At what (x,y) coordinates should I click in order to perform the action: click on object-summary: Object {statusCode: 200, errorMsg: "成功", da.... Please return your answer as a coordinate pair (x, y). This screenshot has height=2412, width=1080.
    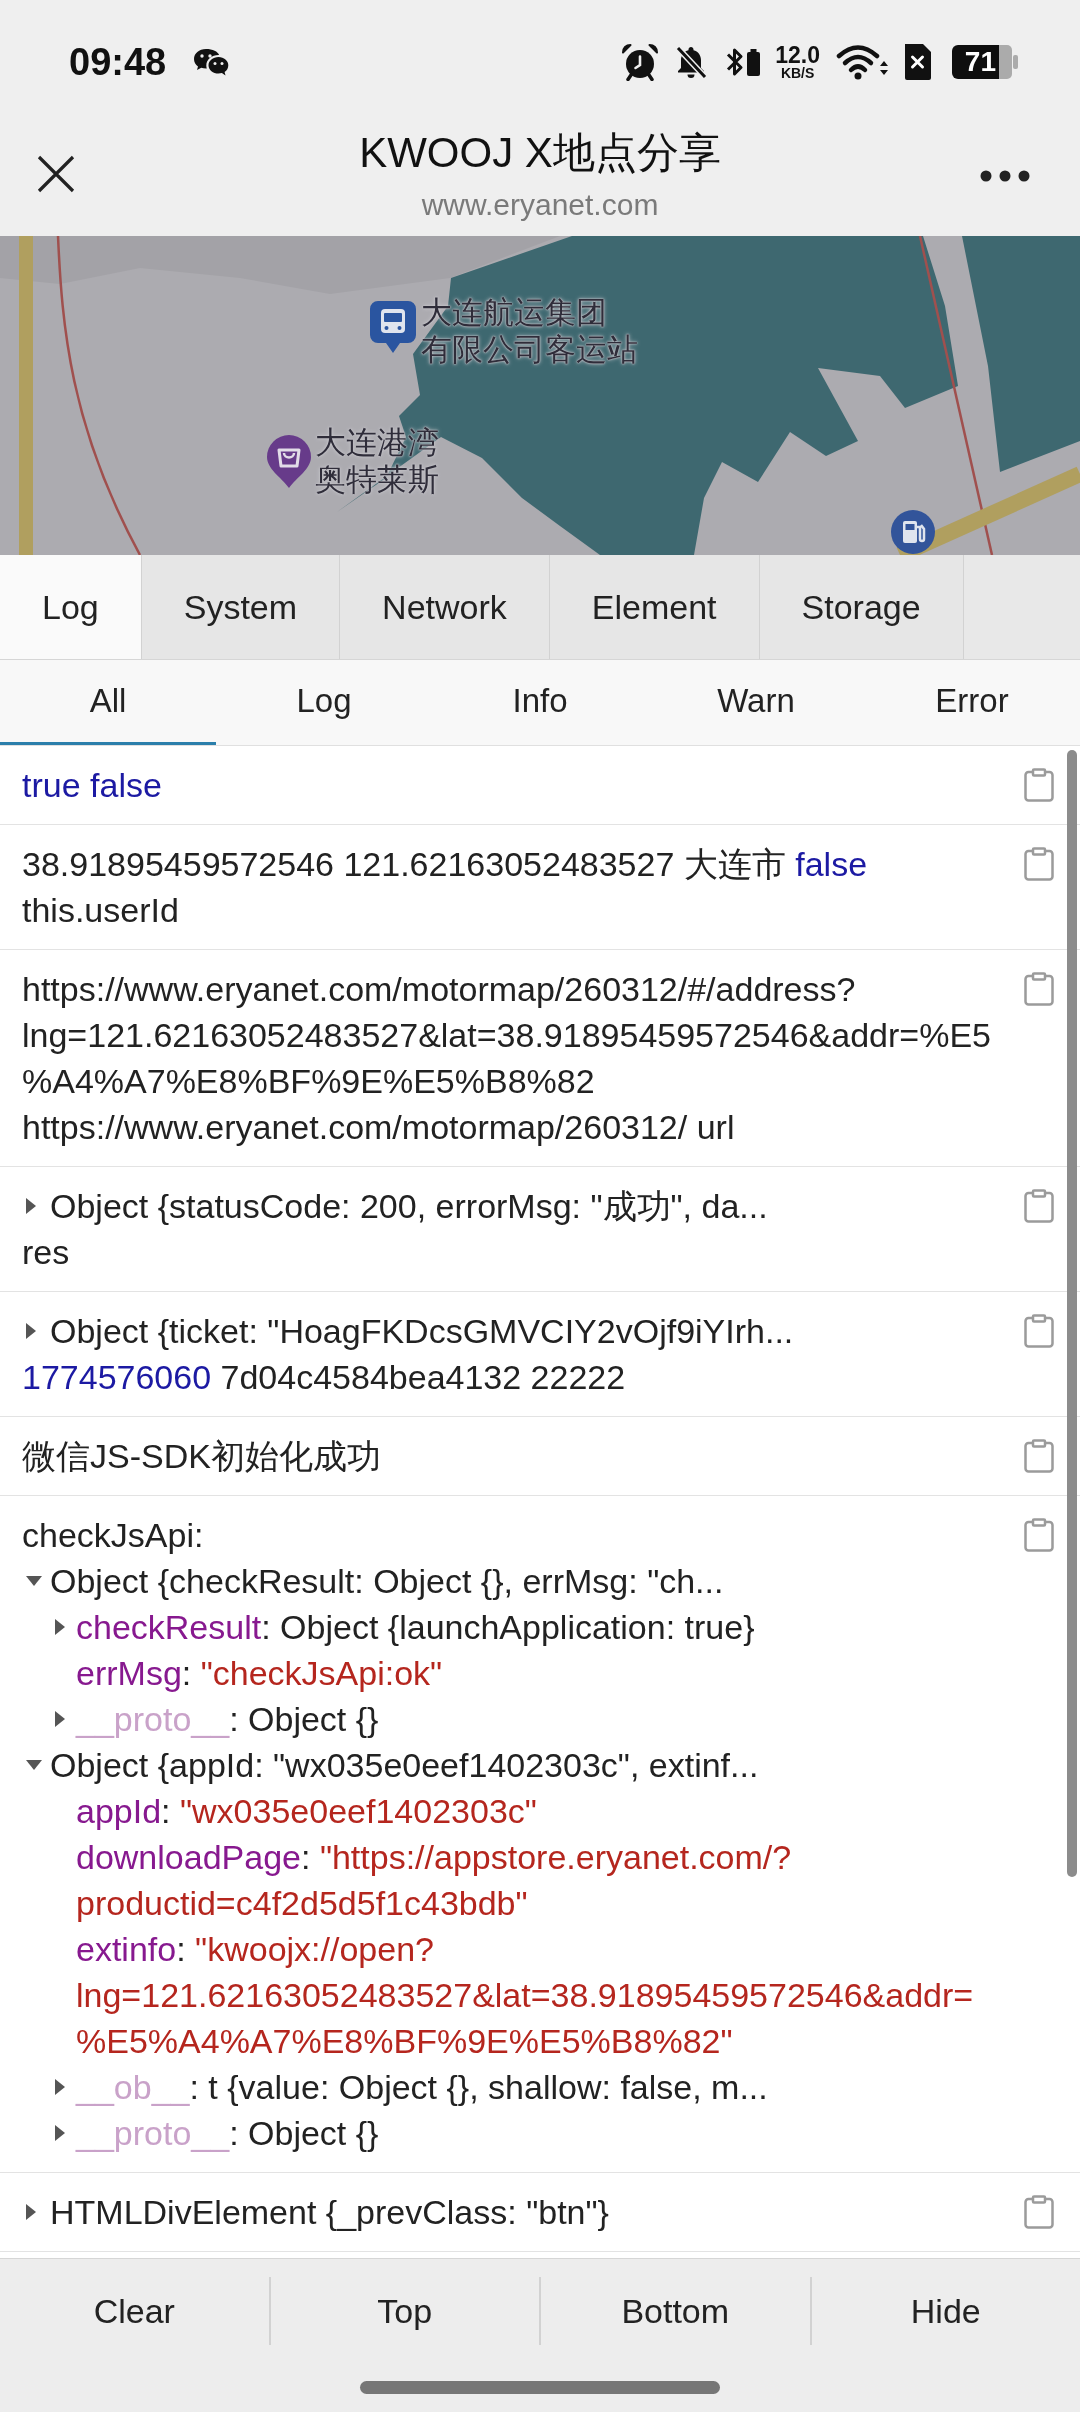
    Looking at the image, I should click on (409, 1206).